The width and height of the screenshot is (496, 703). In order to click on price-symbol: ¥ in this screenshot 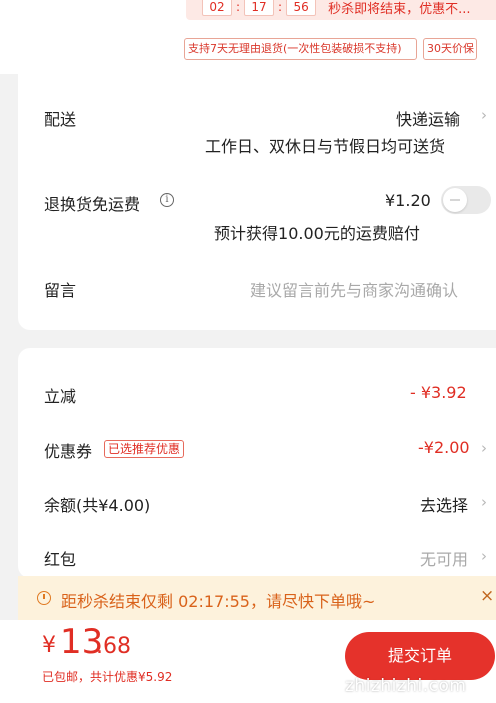, I will do `click(49, 645)`.